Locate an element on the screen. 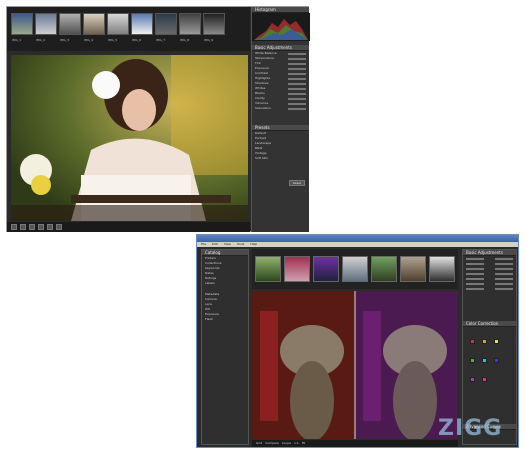  compare-icon is located at coordinates (41, 227).